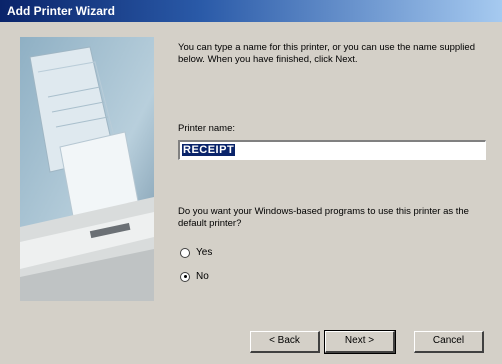  I want to click on cancel-button: Cancel, so click(449, 342).